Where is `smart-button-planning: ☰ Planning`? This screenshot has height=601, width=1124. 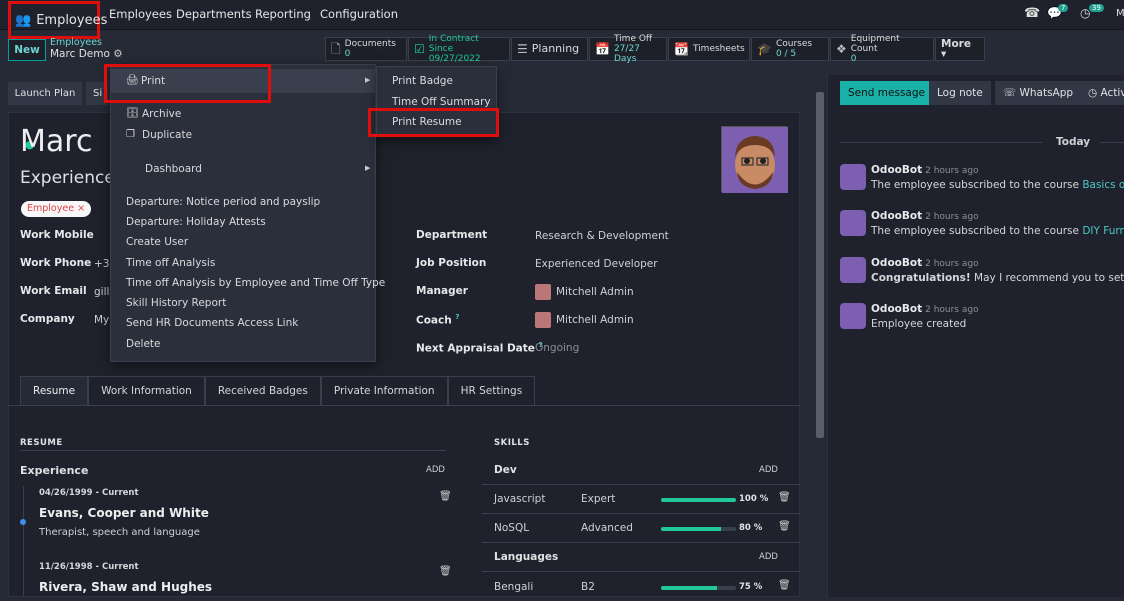
smart-button-planning: ☰ Planning is located at coordinates (549, 49).